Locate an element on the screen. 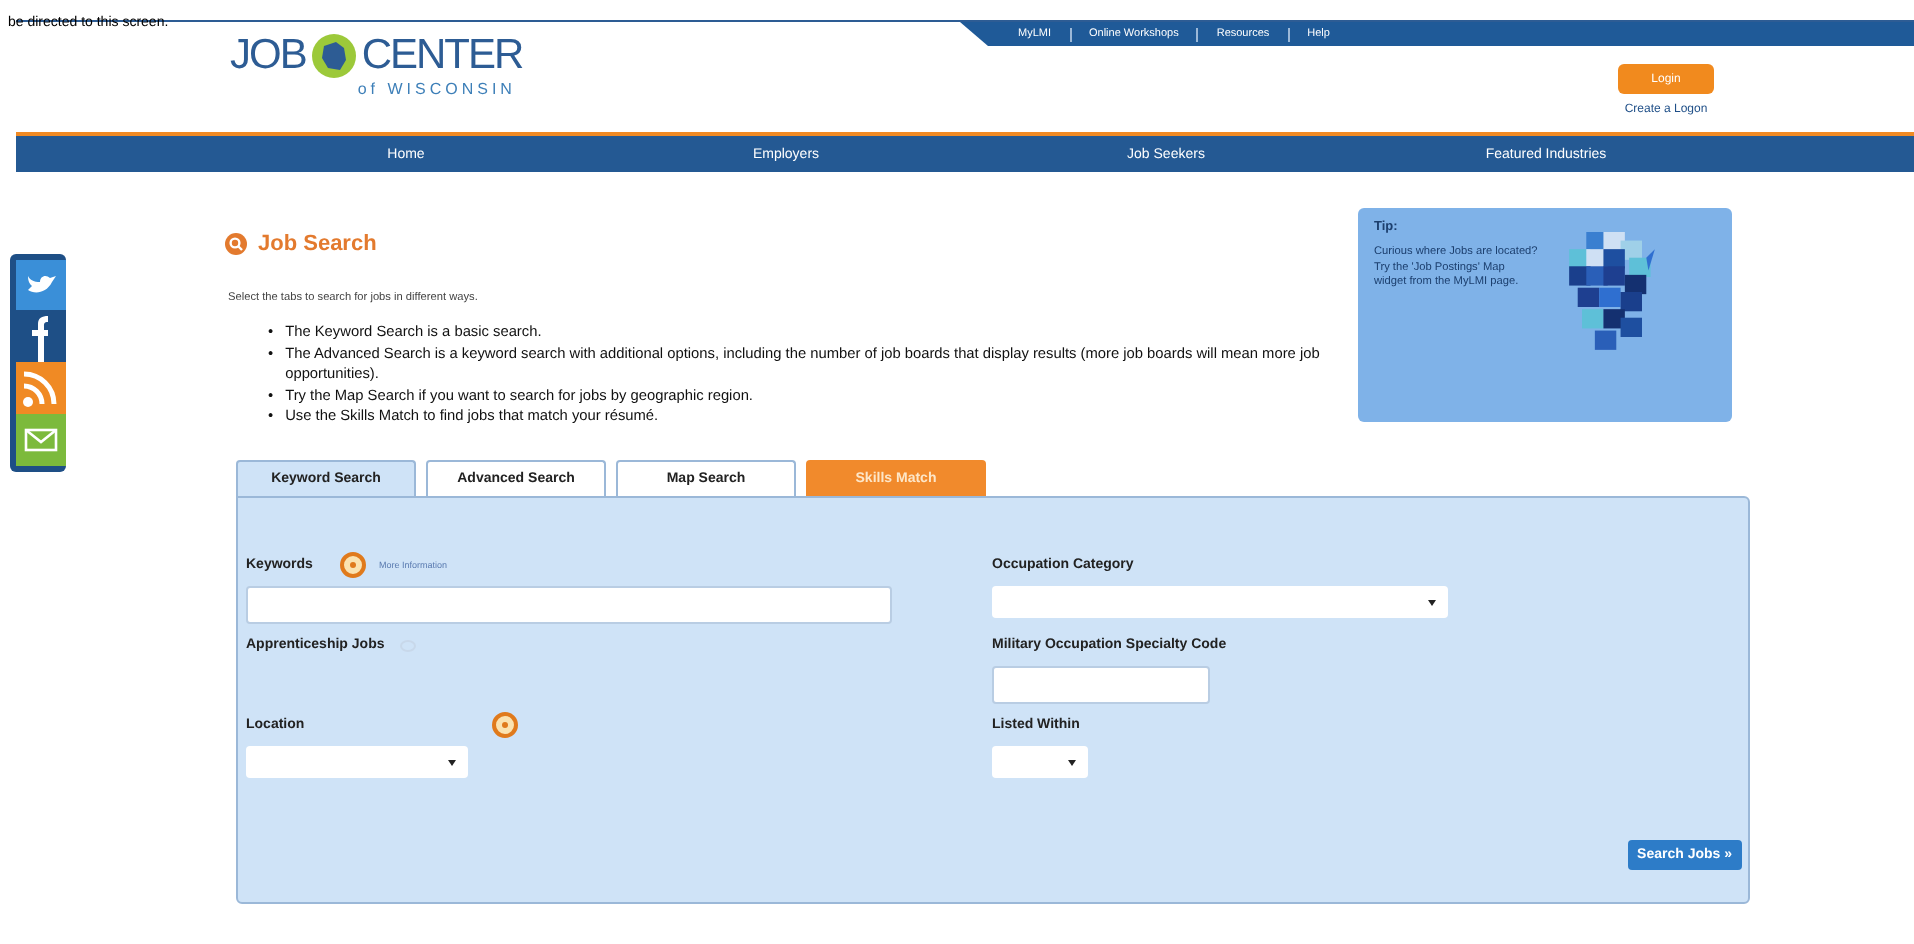 This screenshot has height=944, width=1914. page-heading: Job Search is located at coordinates (317, 244).